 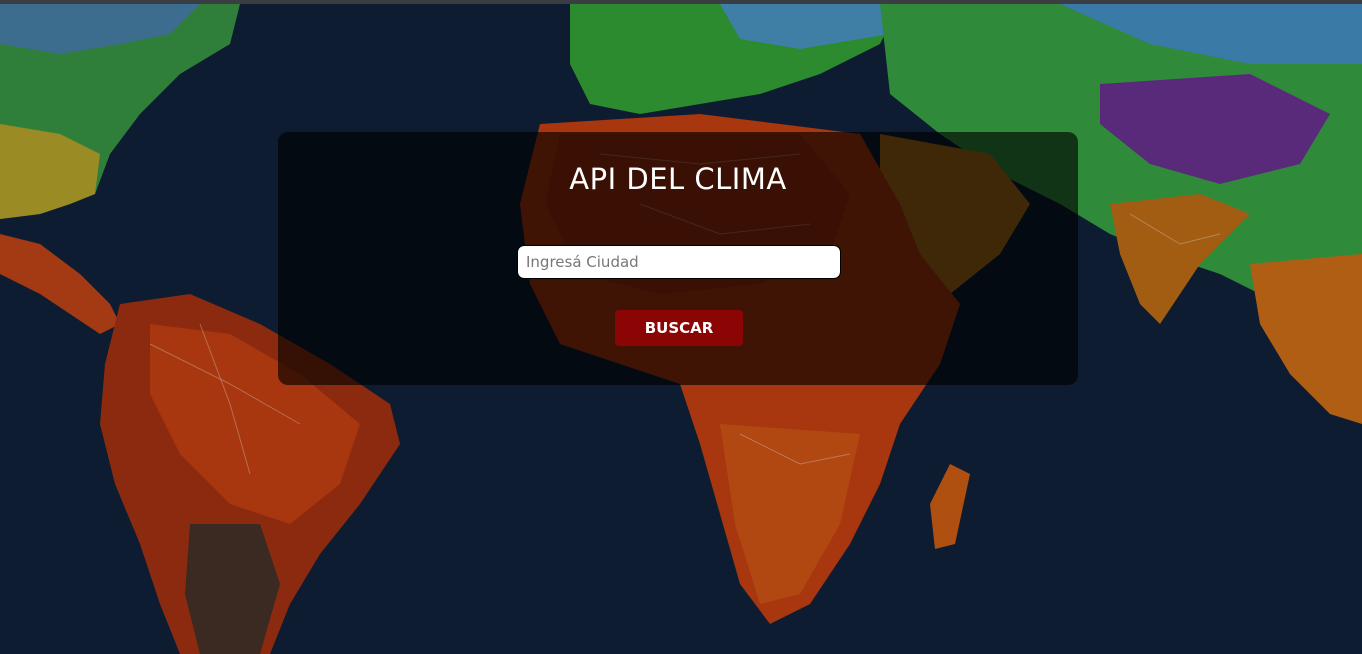 What do you see at coordinates (679, 262) in the screenshot?
I see `city-search-input` at bounding box center [679, 262].